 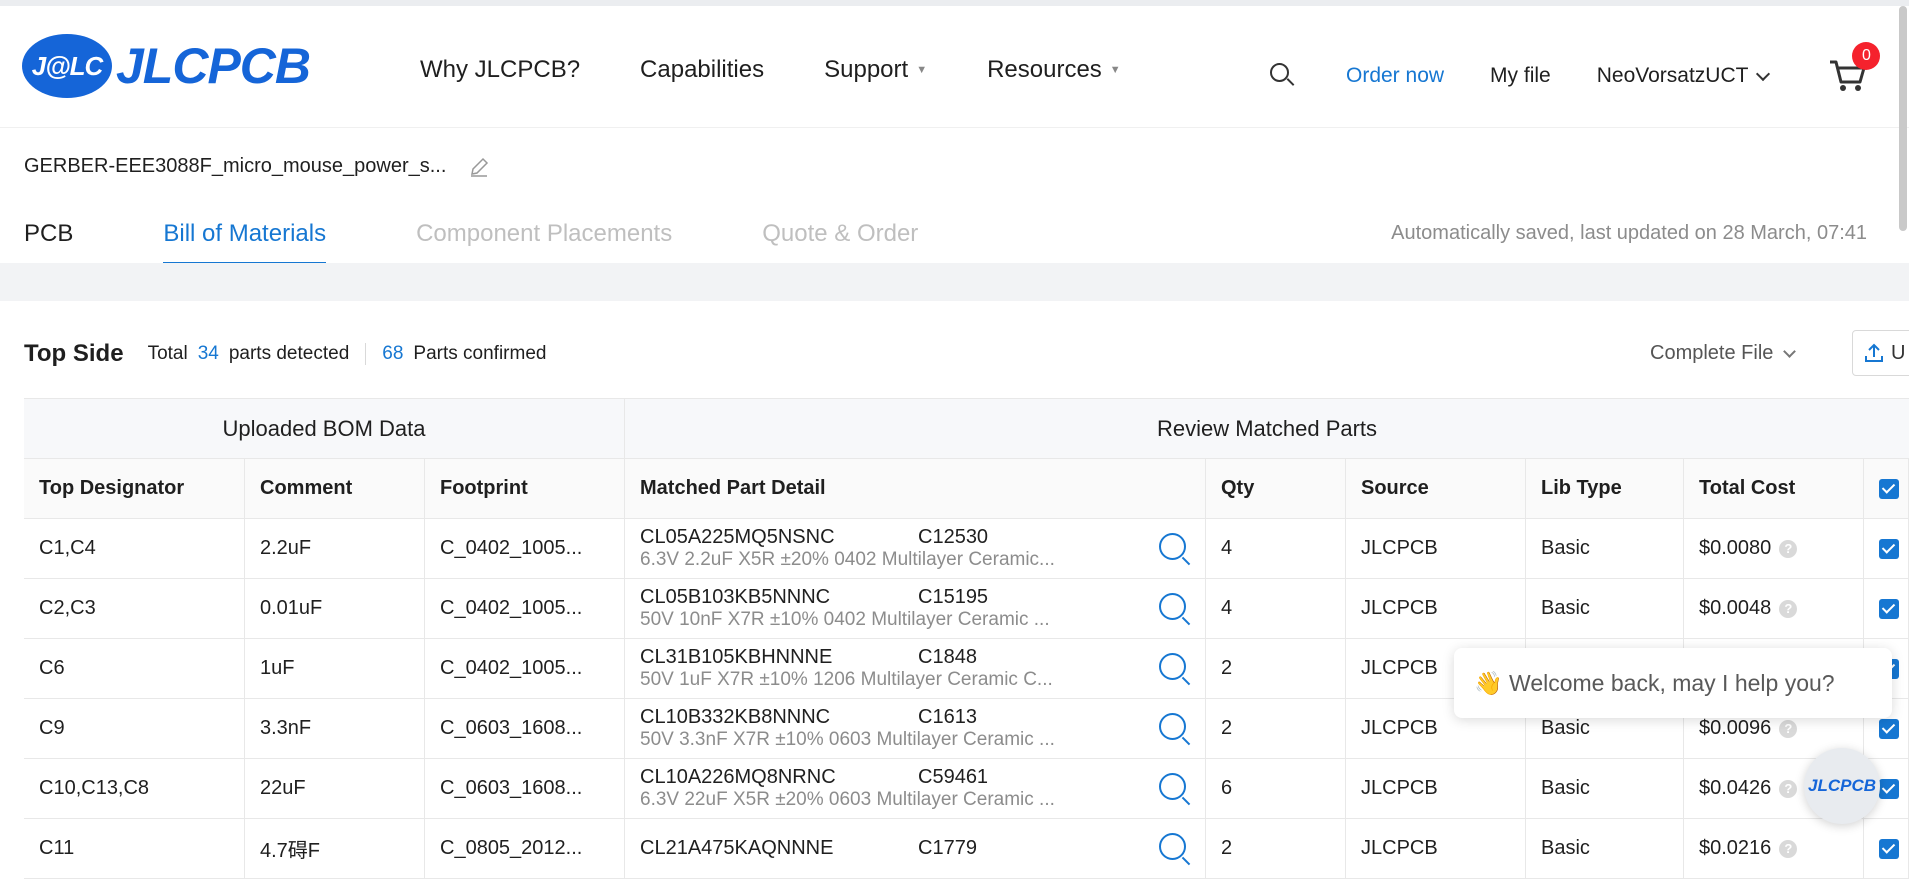 I want to click on group-uploaded-bom: Uploaded BOM Data, so click(x=324, y=428).